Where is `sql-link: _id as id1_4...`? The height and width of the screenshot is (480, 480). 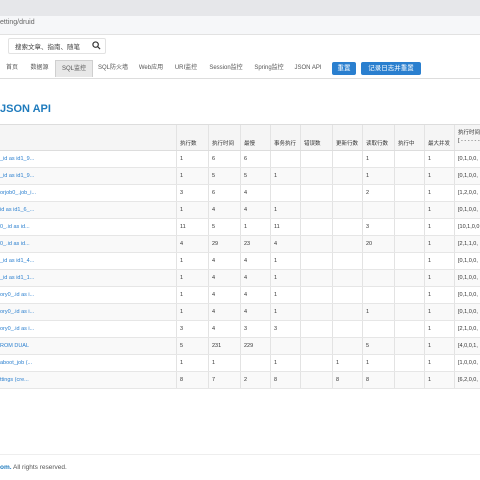
sql-link: _id as id1_4... is located at coordinates (88, 261).